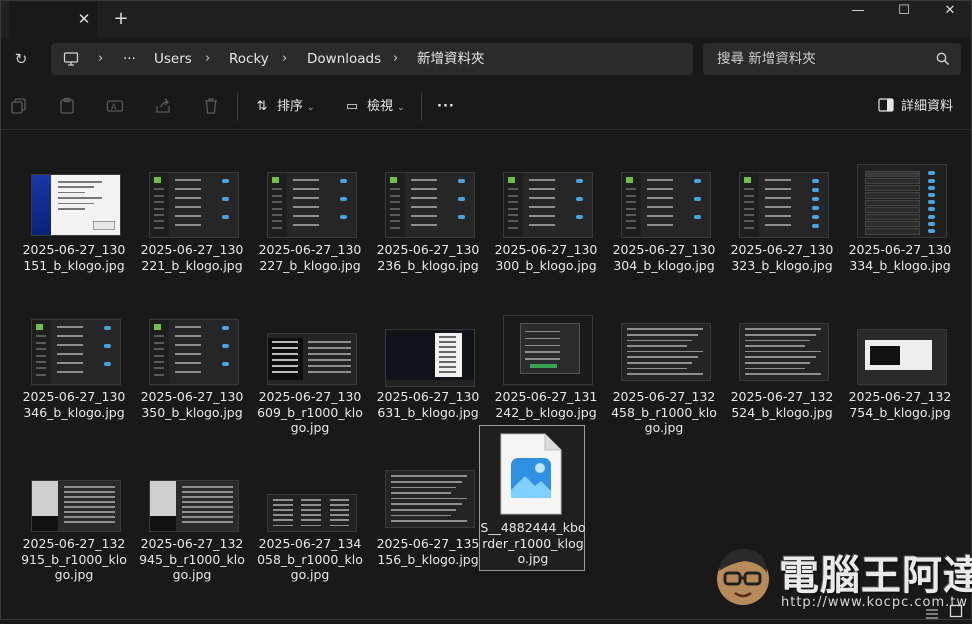 This screenshot has height=624, width=972. I want to click on file-item: 2025-06-27_130346_b_klogo.jpg, so click(72, 357).